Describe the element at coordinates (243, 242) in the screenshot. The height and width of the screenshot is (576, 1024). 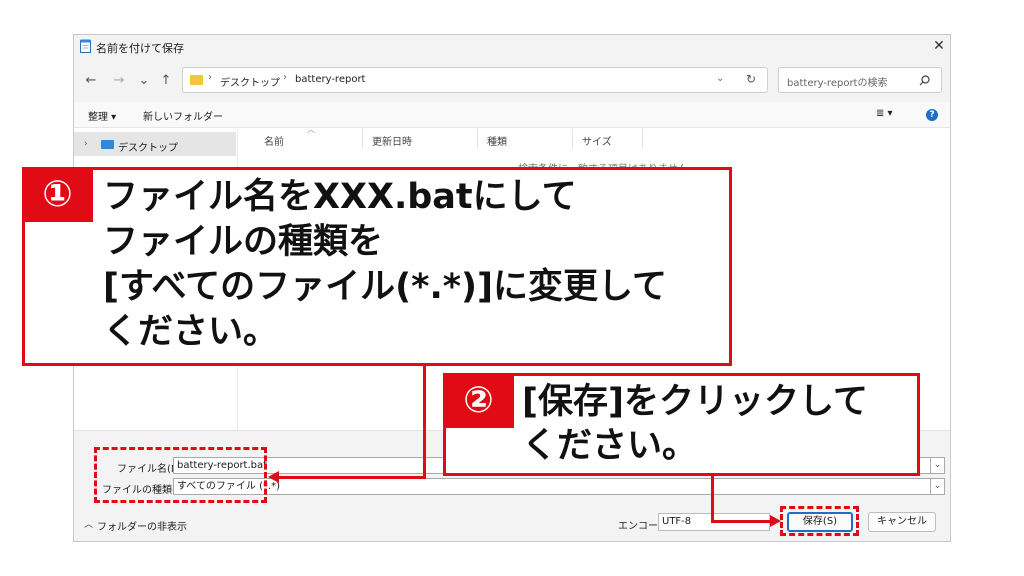
I see `annotation-text-1-line-2: ファイルの種類を` at that location.